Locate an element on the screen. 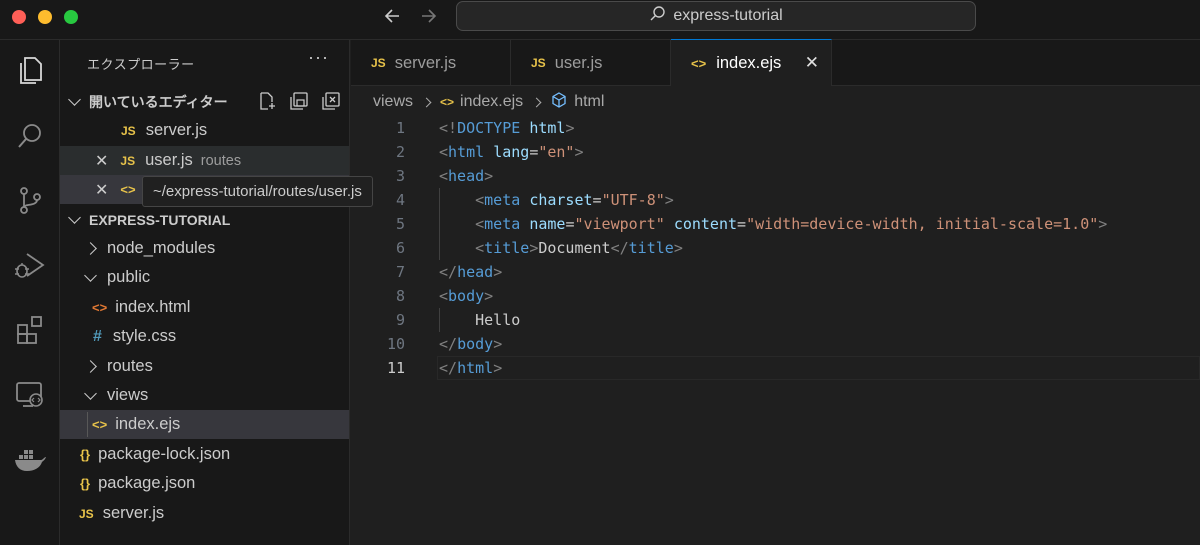  code-text: </head> is located at coordinates (470, 272).